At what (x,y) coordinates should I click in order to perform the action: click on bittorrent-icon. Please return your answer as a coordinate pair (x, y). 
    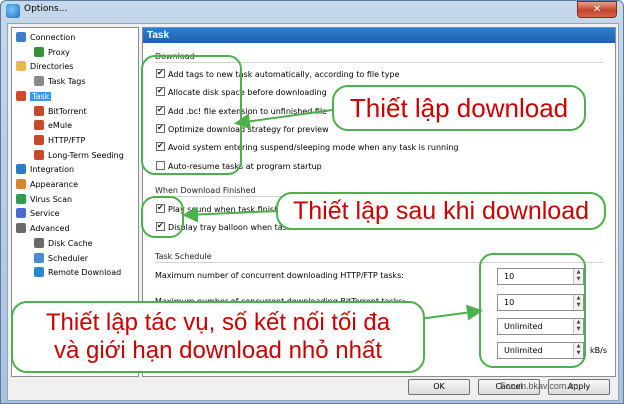
    Looking at the image, I should click on (39, 110).